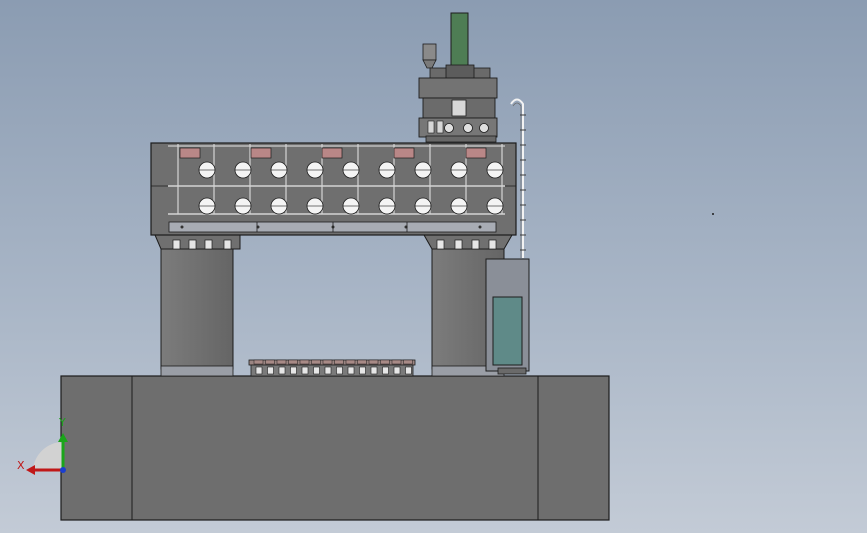 The height and width of the screenshot is (533, 867). What do you see at coordinates (459, 40) in the screenshot?
I see `spindle-motor` at bounding box center [459, 40].